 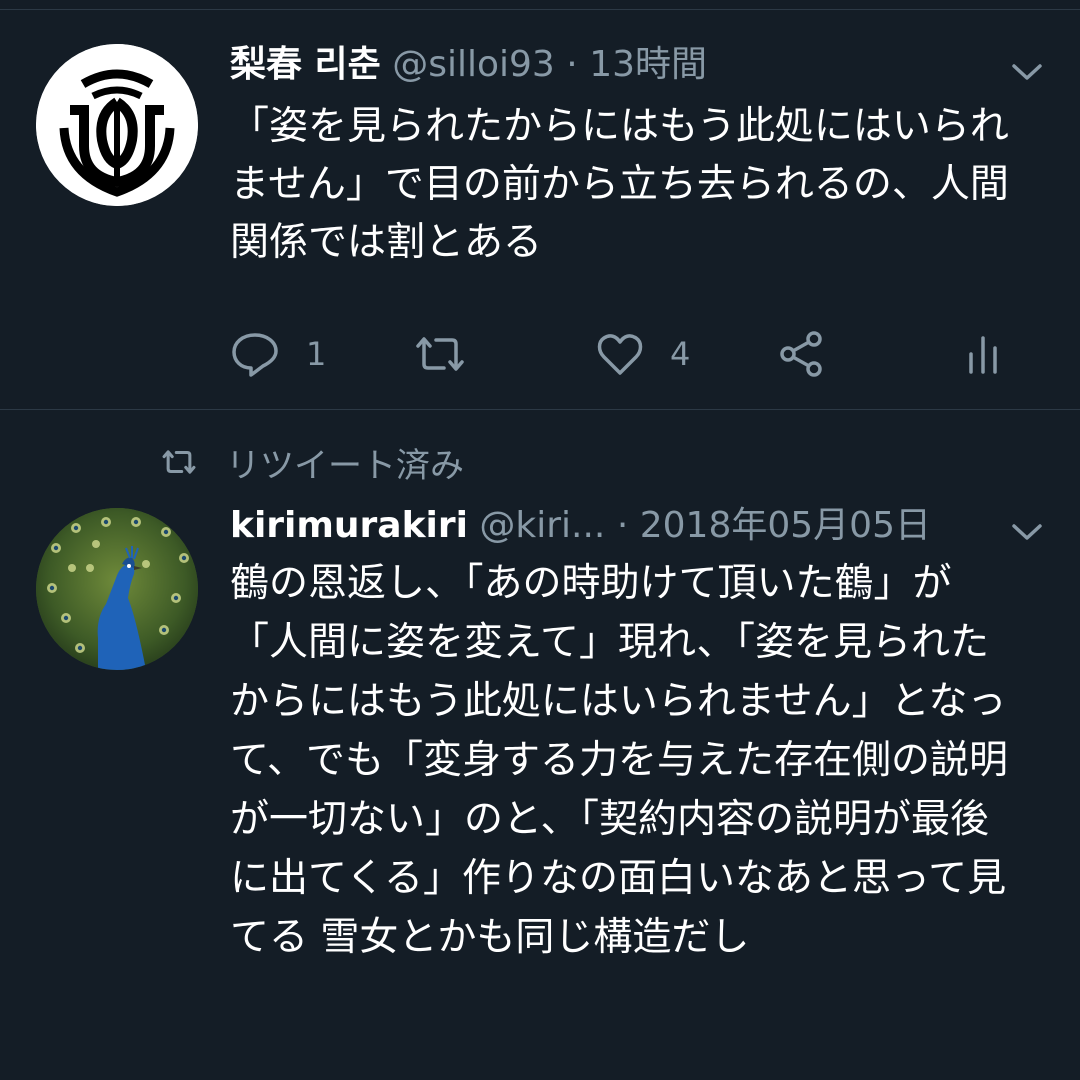 What do you see at coordinates (785, 525) in the screenshot?
I see `timestamp: 2018年05月05日` at bounding box center [785, 525].